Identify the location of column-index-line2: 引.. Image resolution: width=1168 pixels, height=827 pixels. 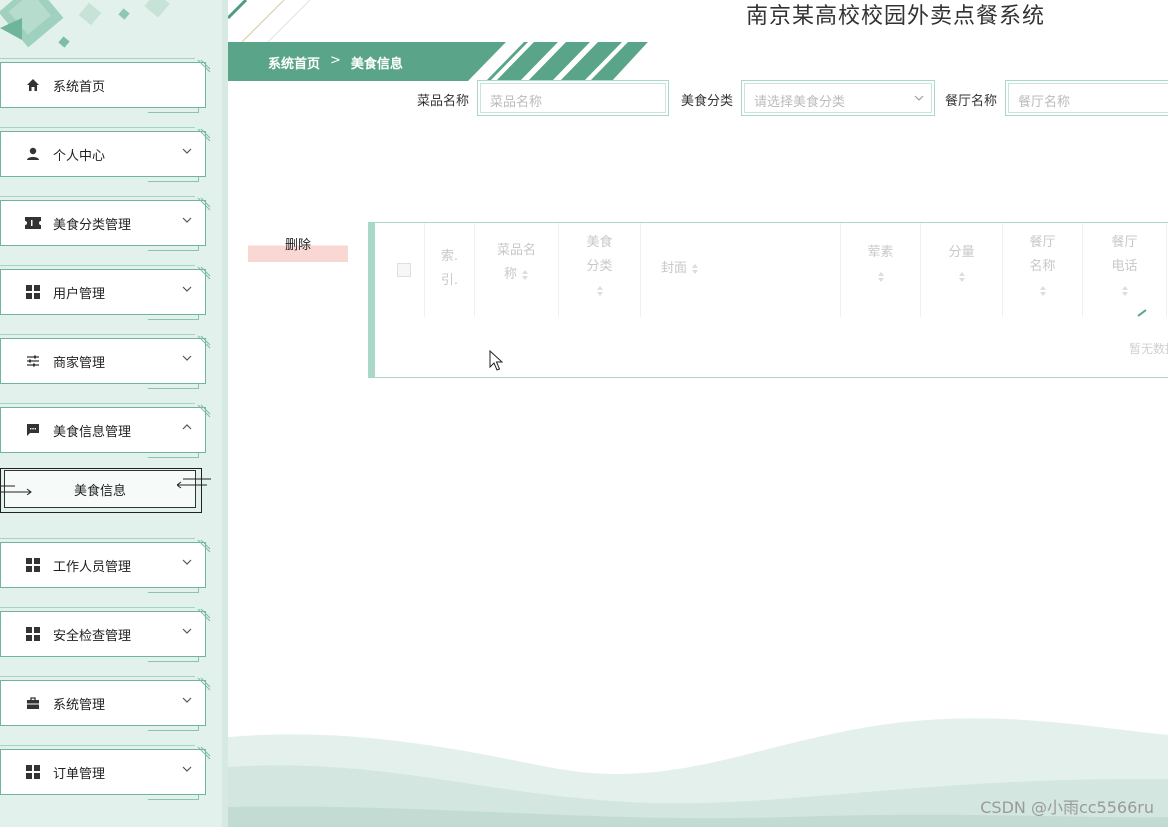
(449, 280).